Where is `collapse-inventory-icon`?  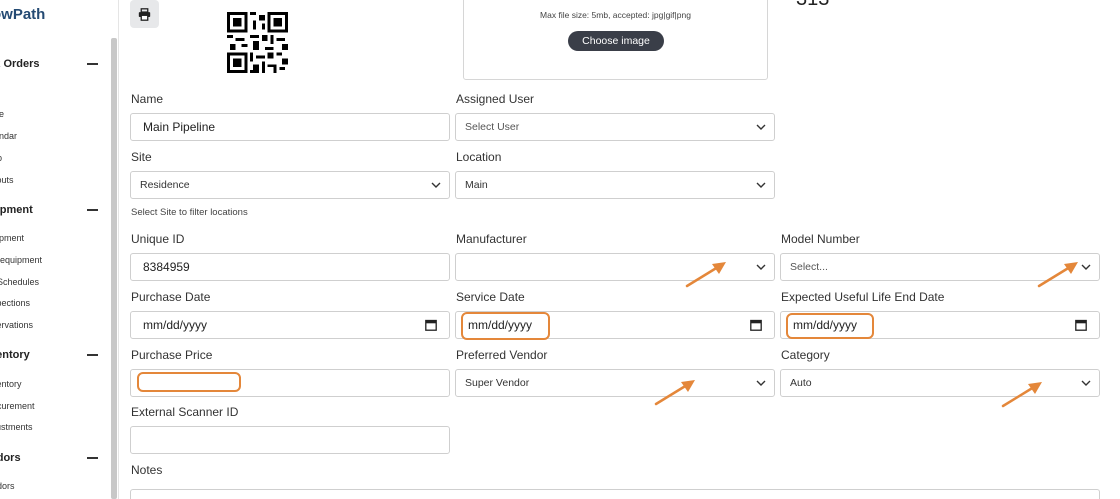 collapse-inventory-icon is located at coordinates (92, 355).